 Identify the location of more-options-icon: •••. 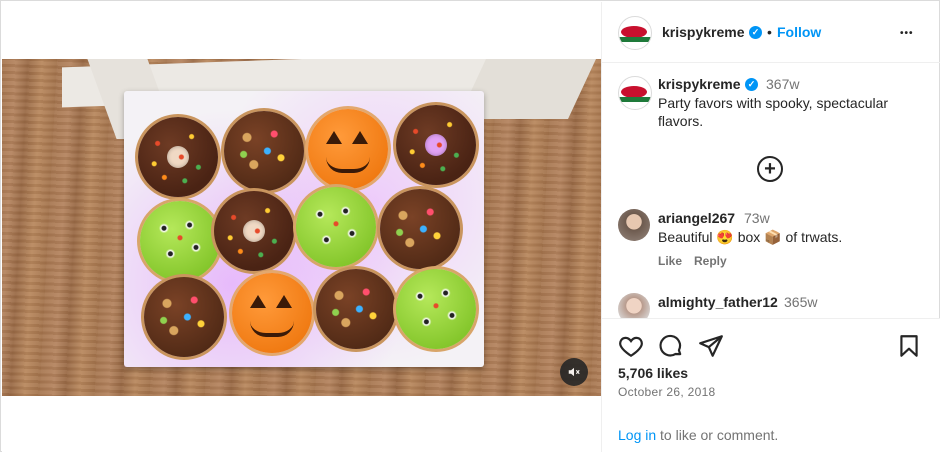
(907, 33).